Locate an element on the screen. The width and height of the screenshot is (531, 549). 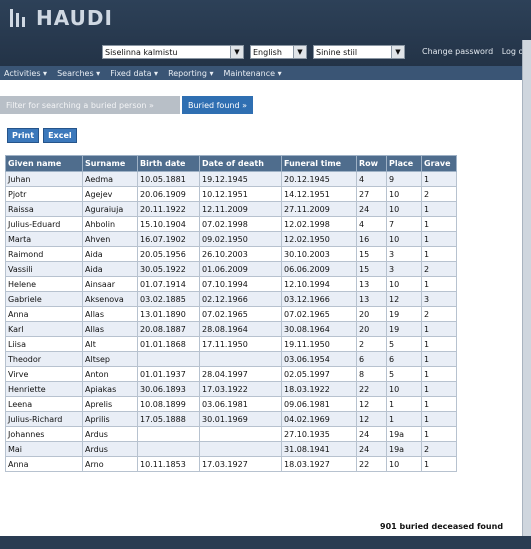
cell-date-of-death is located at coordinates (240, 434).